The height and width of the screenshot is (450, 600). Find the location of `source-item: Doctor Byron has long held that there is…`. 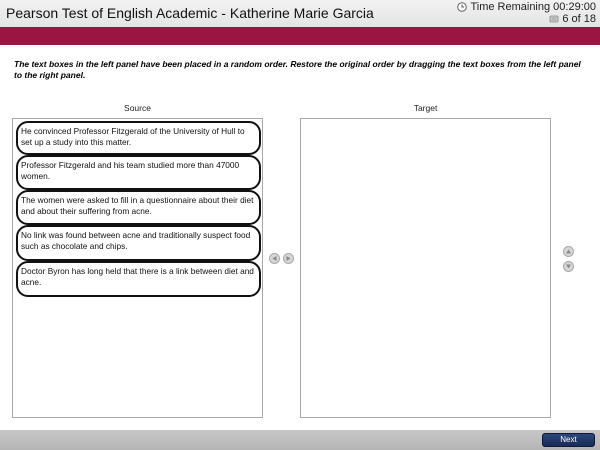

source-item: Doctor Byron has long held that there is… is located at coordinates (138, 279).